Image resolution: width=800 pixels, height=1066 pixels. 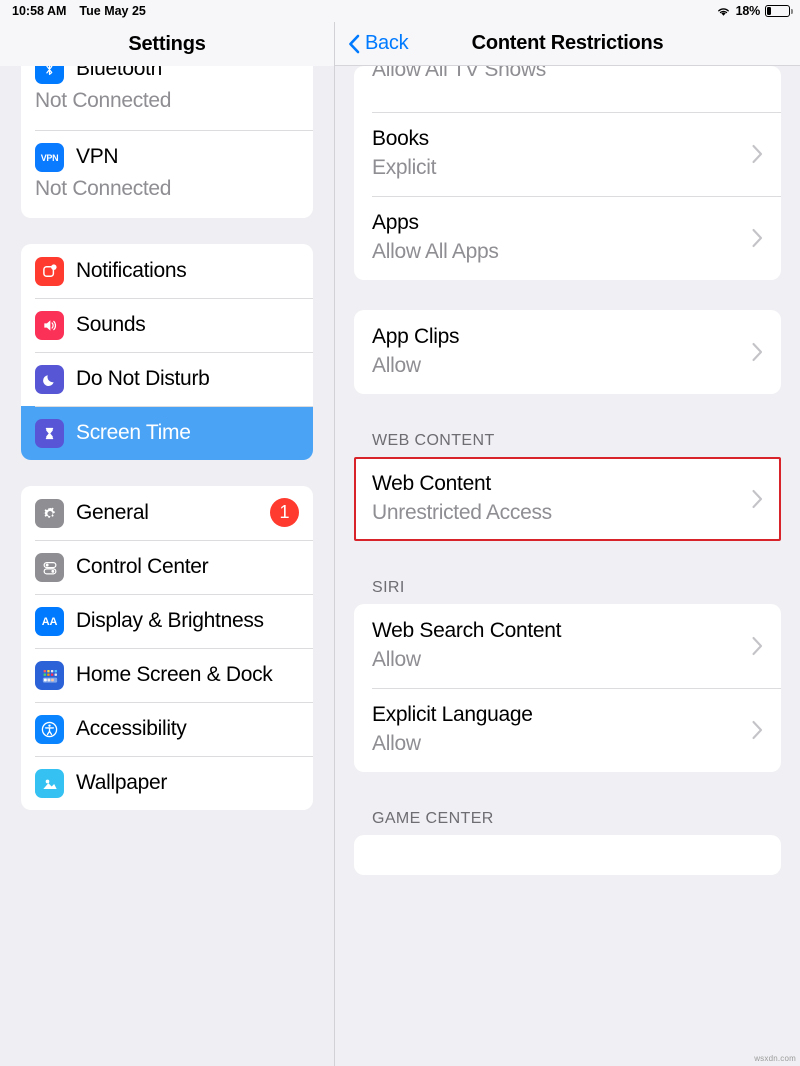 What do you see at coordinates (49, 567) in the screenshot?
I see `control-center-icon` at bounding box center [49, 567].